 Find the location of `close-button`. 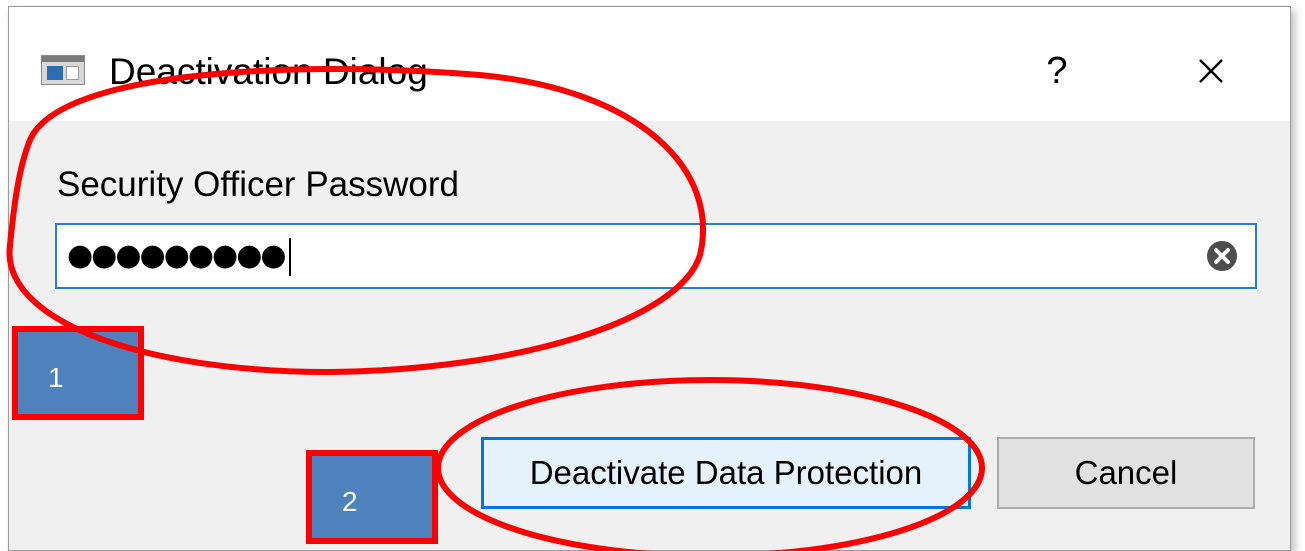

close-button is located at coordinates (1211, 71).